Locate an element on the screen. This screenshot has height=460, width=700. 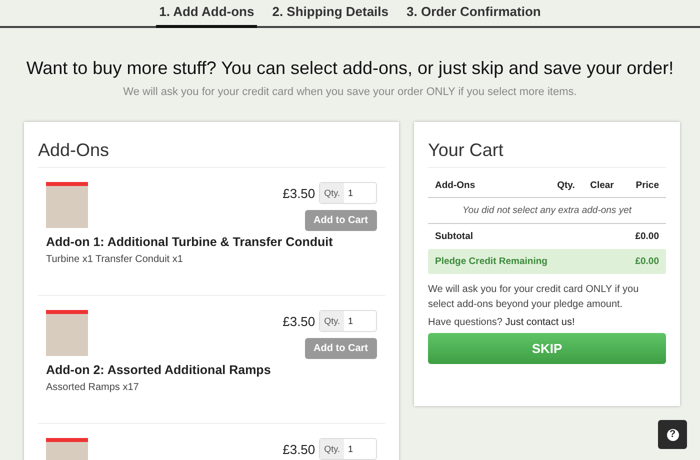
headline: Want to buy more stuff? You can select add-ons, or just skip and save your order! is located at coordinates (350, 68).